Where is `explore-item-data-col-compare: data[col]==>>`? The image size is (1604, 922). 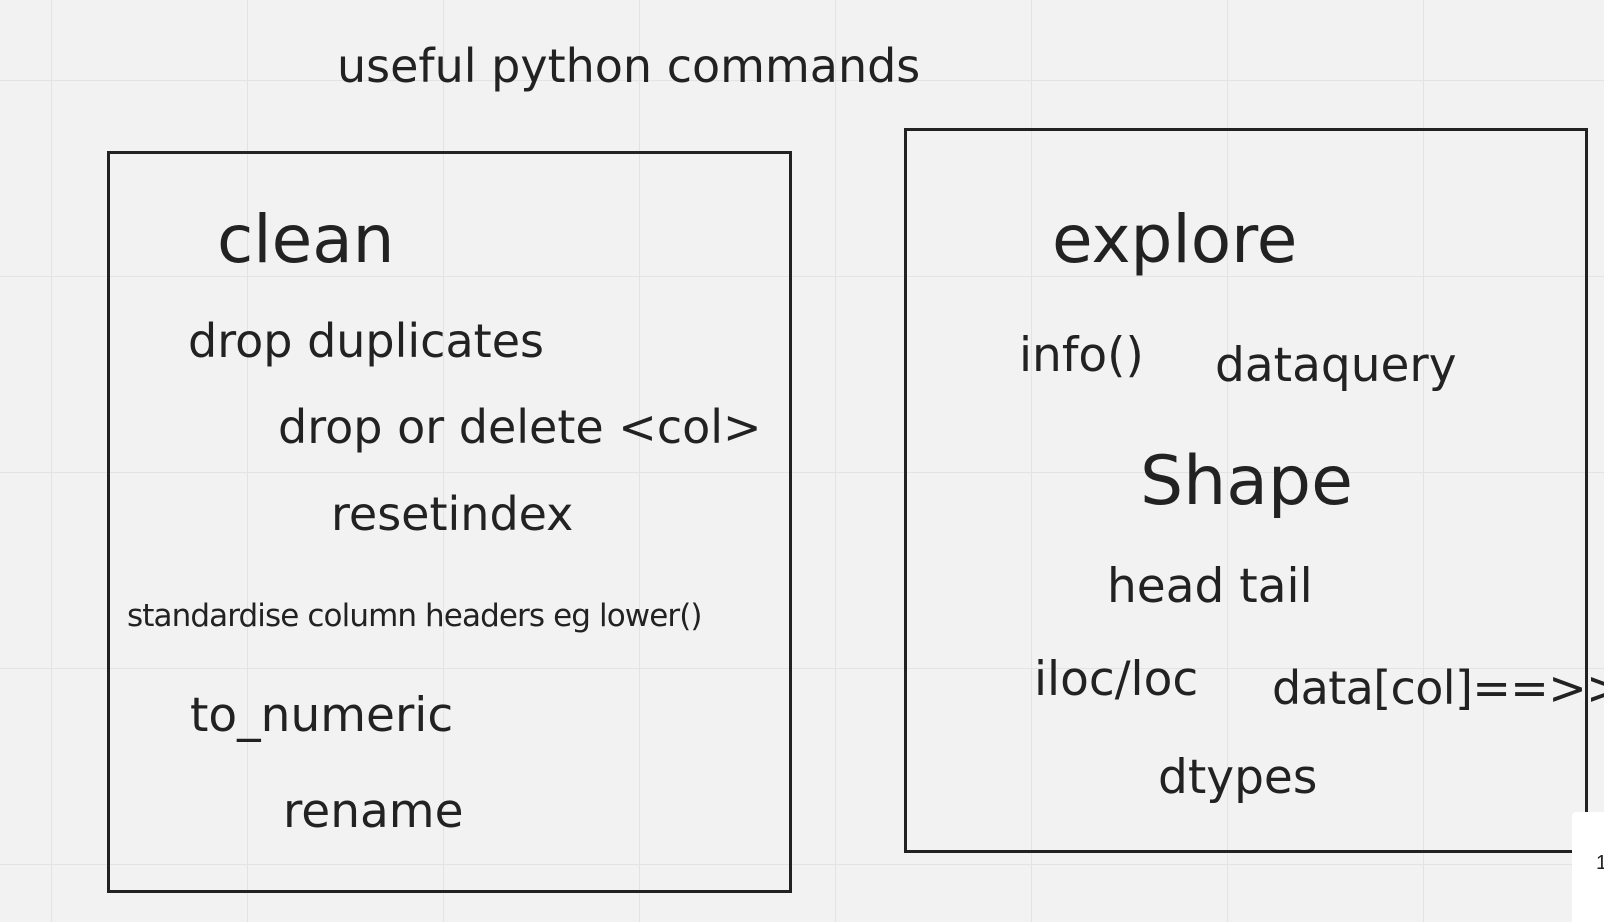 explore-item-data-col-compare: data[col]==>> is located at coordinates (1438, 688).